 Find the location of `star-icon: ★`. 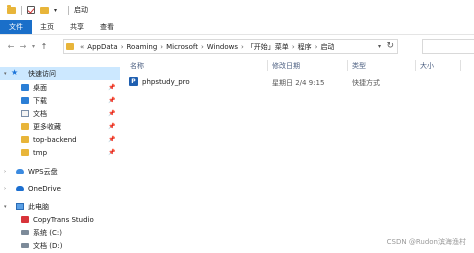

star-icon: ★ is located at coordinates (15, 72).